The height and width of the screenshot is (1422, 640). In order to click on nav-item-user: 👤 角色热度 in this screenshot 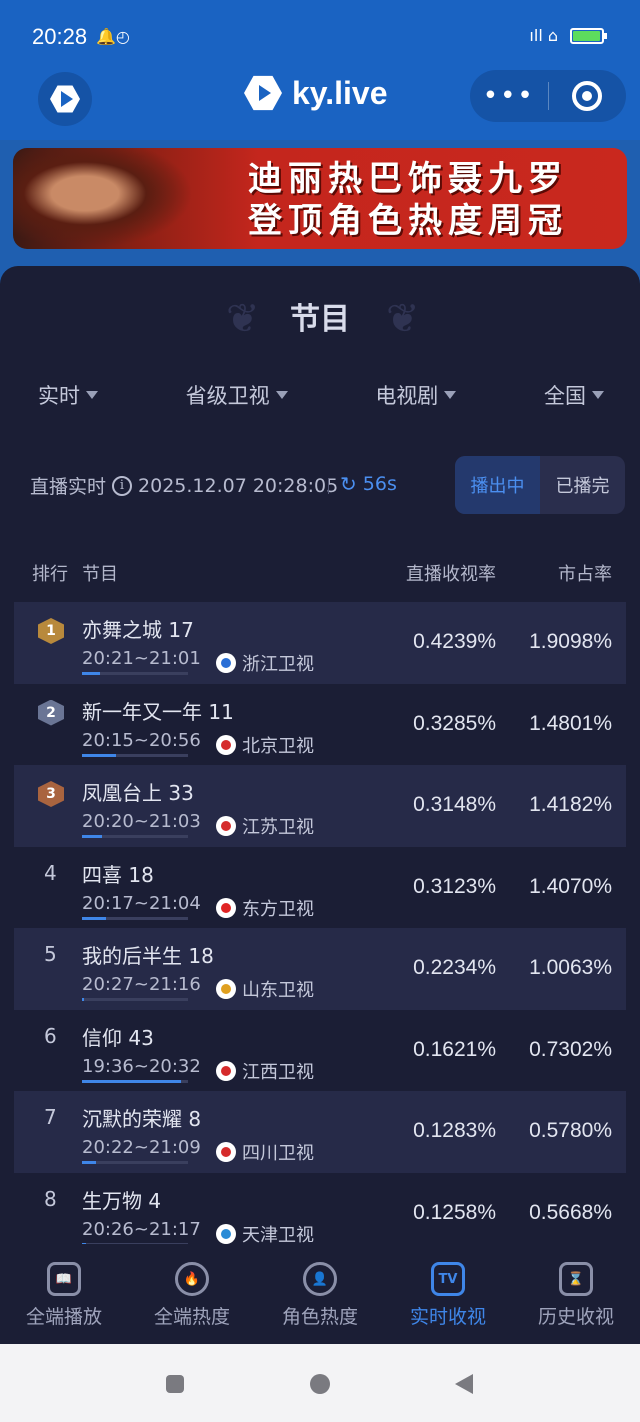, I will do `click(320, 1294)`.